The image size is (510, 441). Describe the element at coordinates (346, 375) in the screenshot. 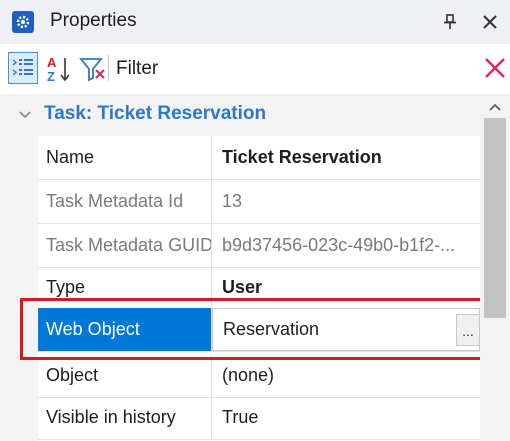

I see `property-value: (none)` at that location.